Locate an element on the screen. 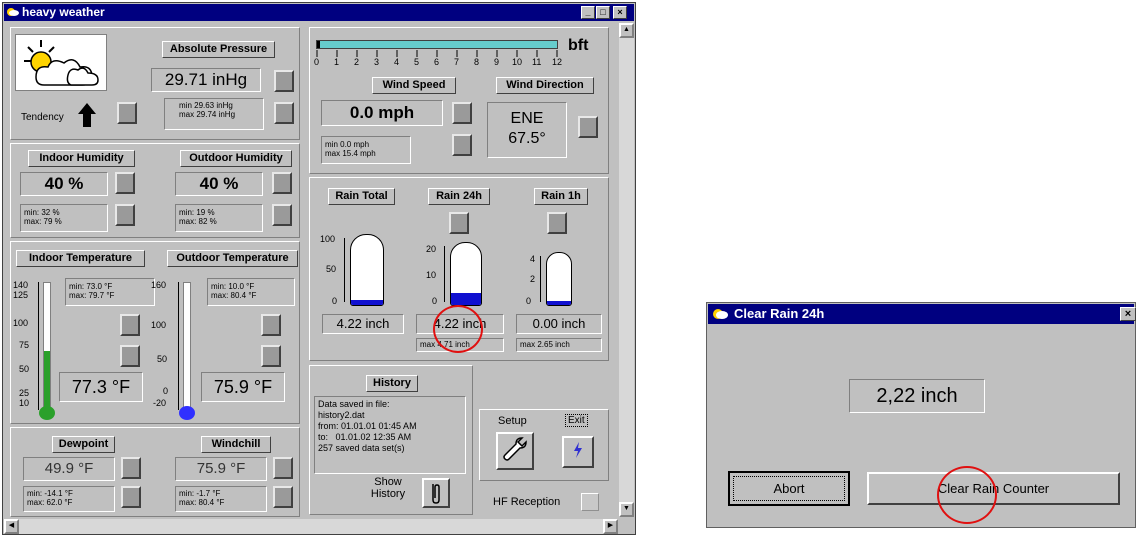 The width and height of the screenshot is (1136, 537). bft-bar is located at coordinates (437, 44).